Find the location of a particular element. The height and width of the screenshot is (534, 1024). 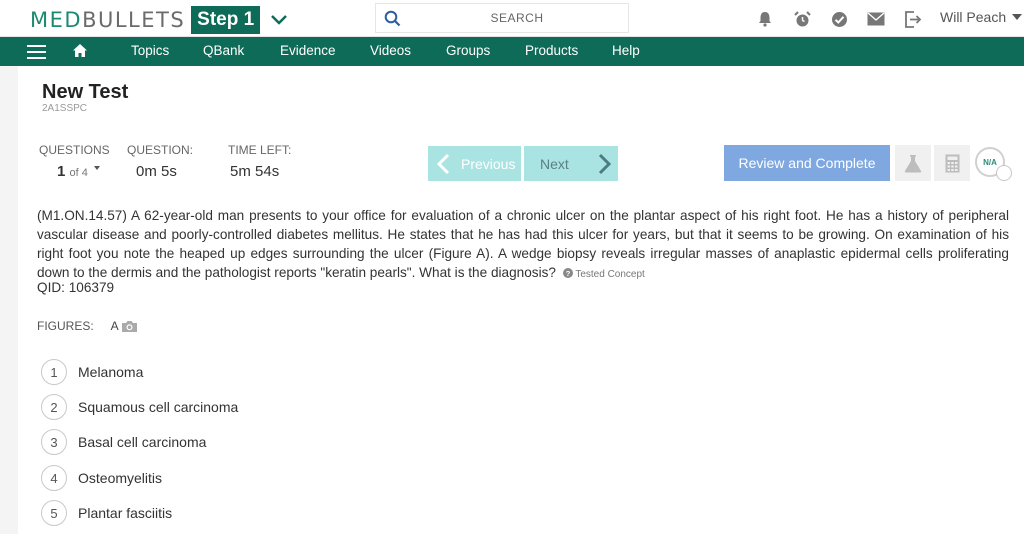

answer-choice-3: 3 Basal cell carcinoma is located at coordinates (123, 442).